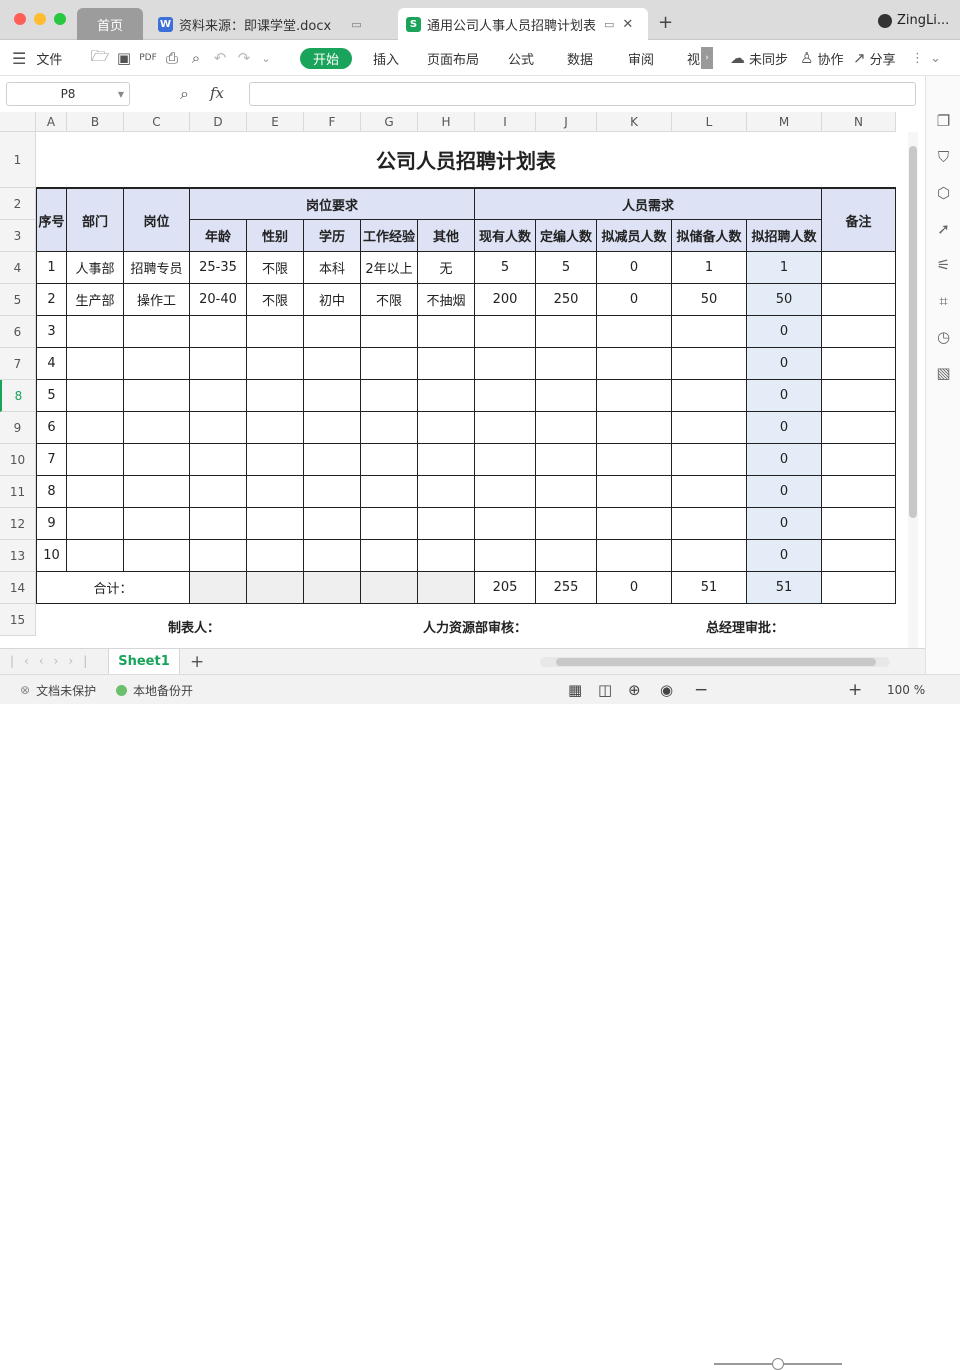 The width and height of the screenshot is (960, 1370). I want to click on table-cell-r6-c10, so click(566, 428).